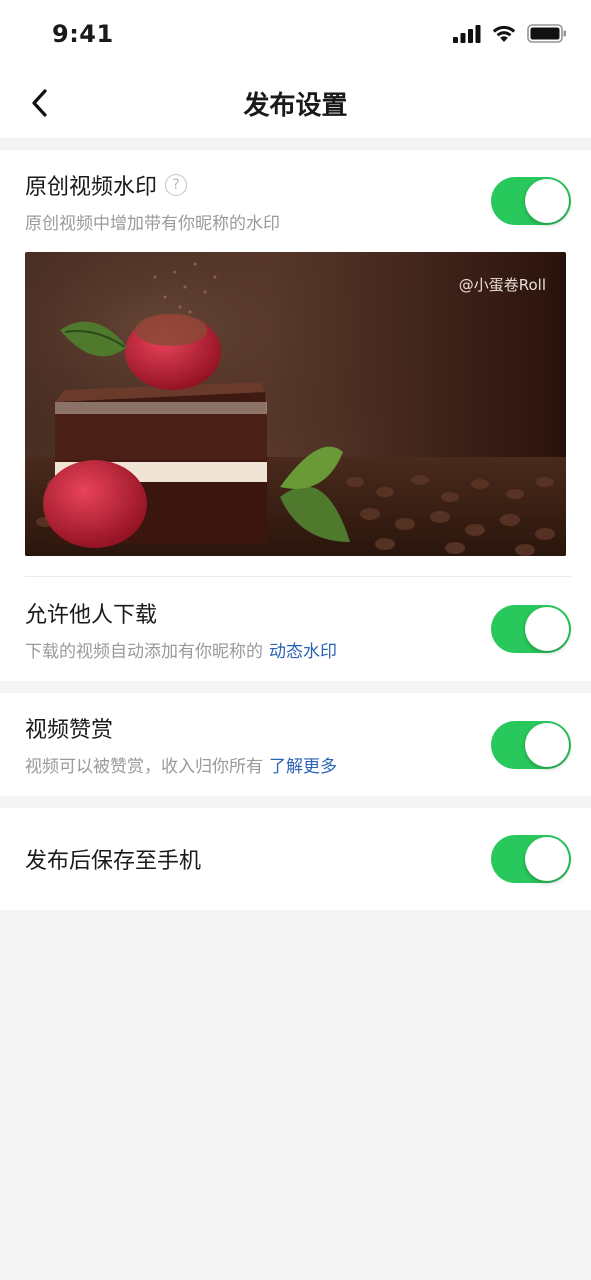 This screenshot has width=591, height=1280. Describe the element at coordinates (83, 34) in the screenshot. I see `status-time: 9:41` at that location.